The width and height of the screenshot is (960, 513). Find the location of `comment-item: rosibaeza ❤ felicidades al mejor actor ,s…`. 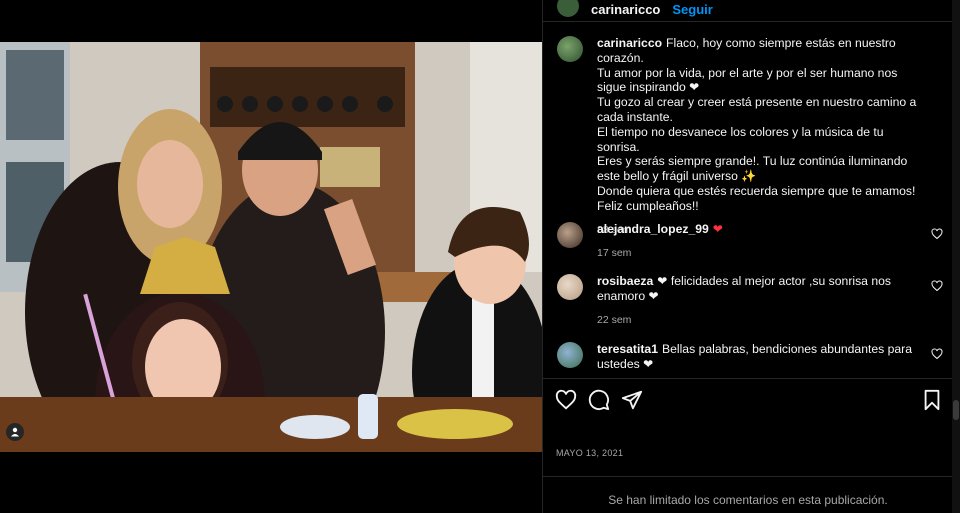

comment-item: rosibaeza ❤ felicidades al mejor actor ,s… is located at coordinates (753, 300).